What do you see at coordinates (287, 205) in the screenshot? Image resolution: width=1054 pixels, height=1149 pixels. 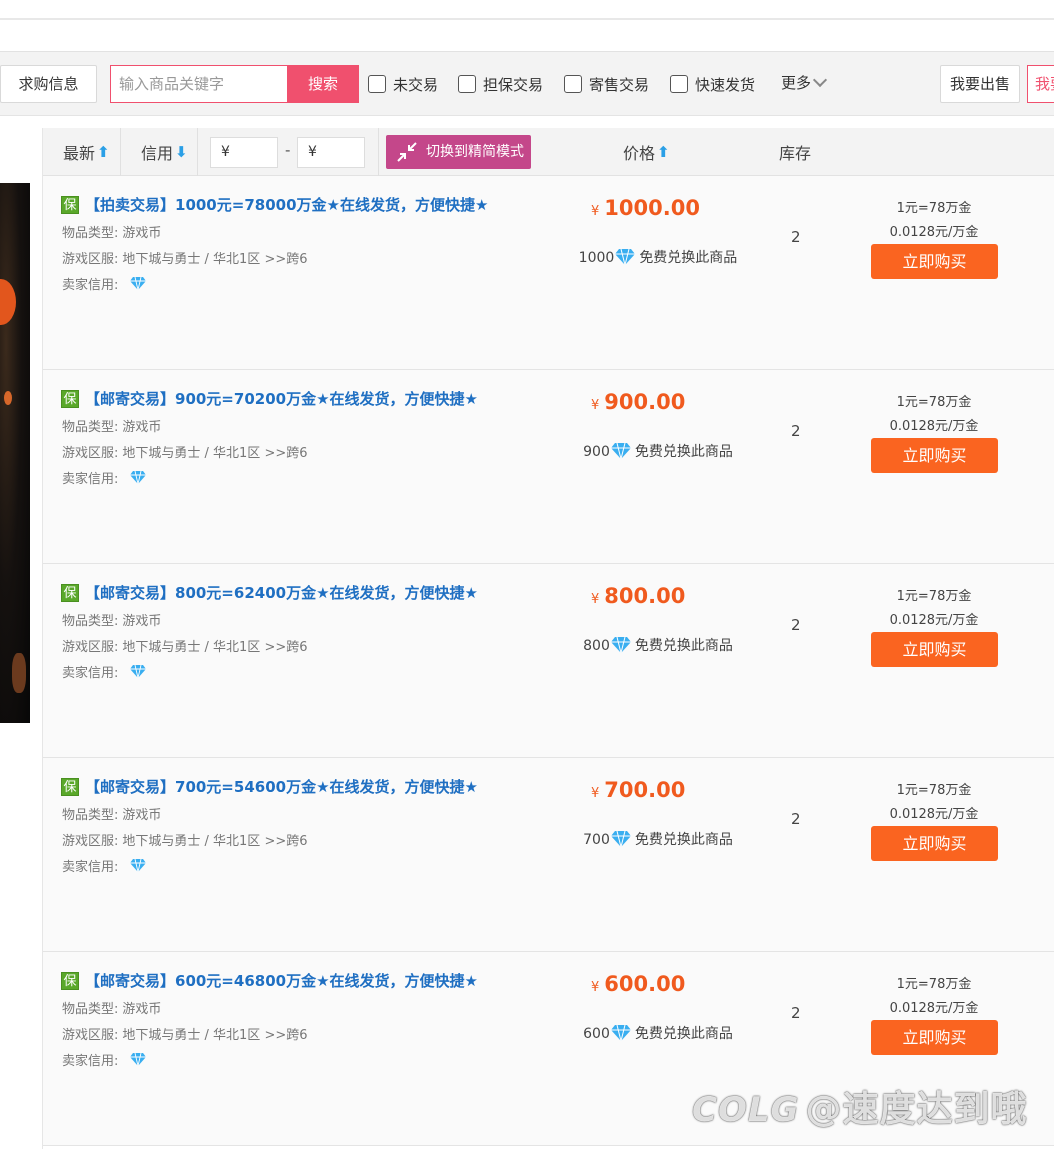 I see `listing-title-text: 【拍卖交易】1000元=78000万金★在线发货，方便快捷★` at bounding box center [287, 205].